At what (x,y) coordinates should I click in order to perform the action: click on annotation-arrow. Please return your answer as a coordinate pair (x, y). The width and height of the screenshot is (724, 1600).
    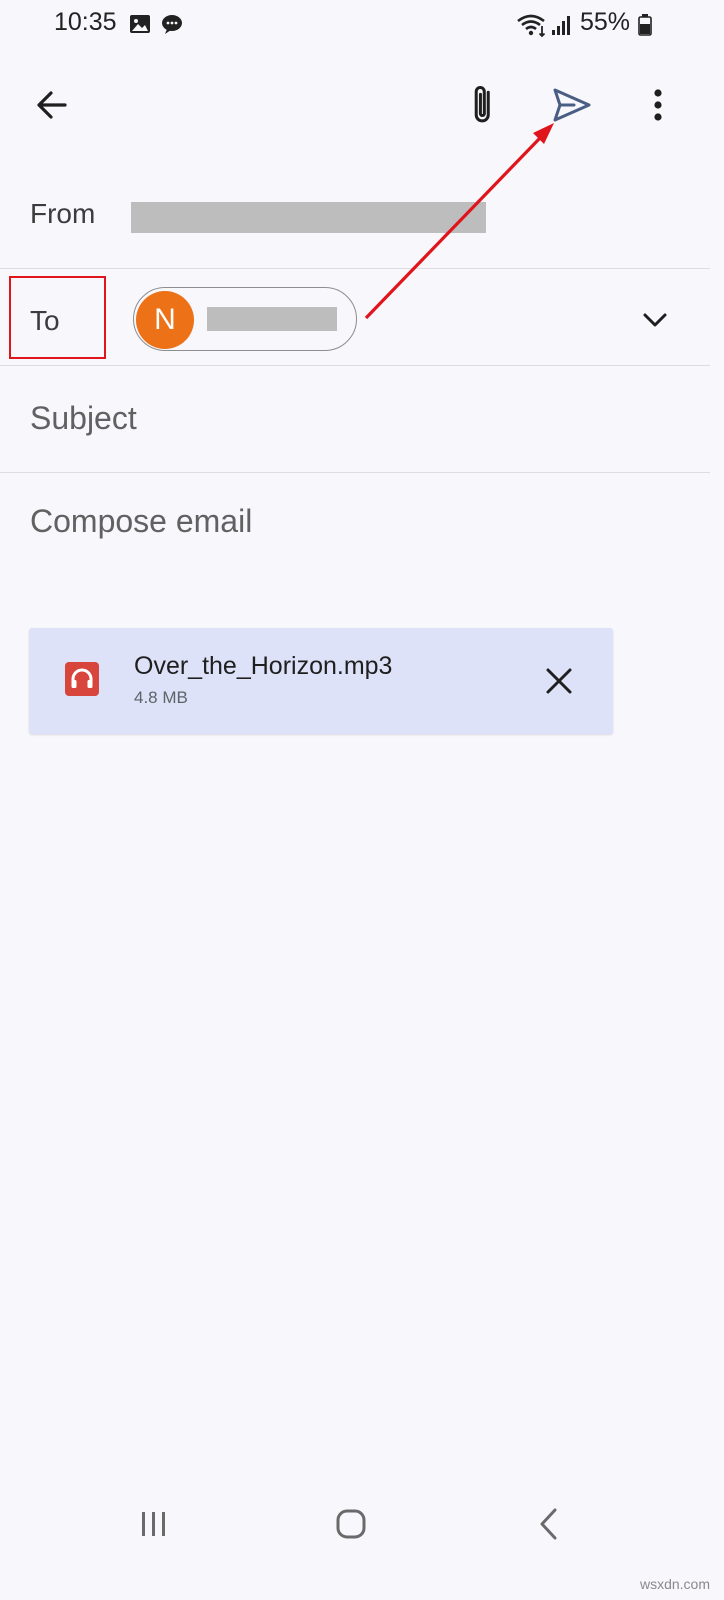
    Looking at the image, I should click on (459, 221).